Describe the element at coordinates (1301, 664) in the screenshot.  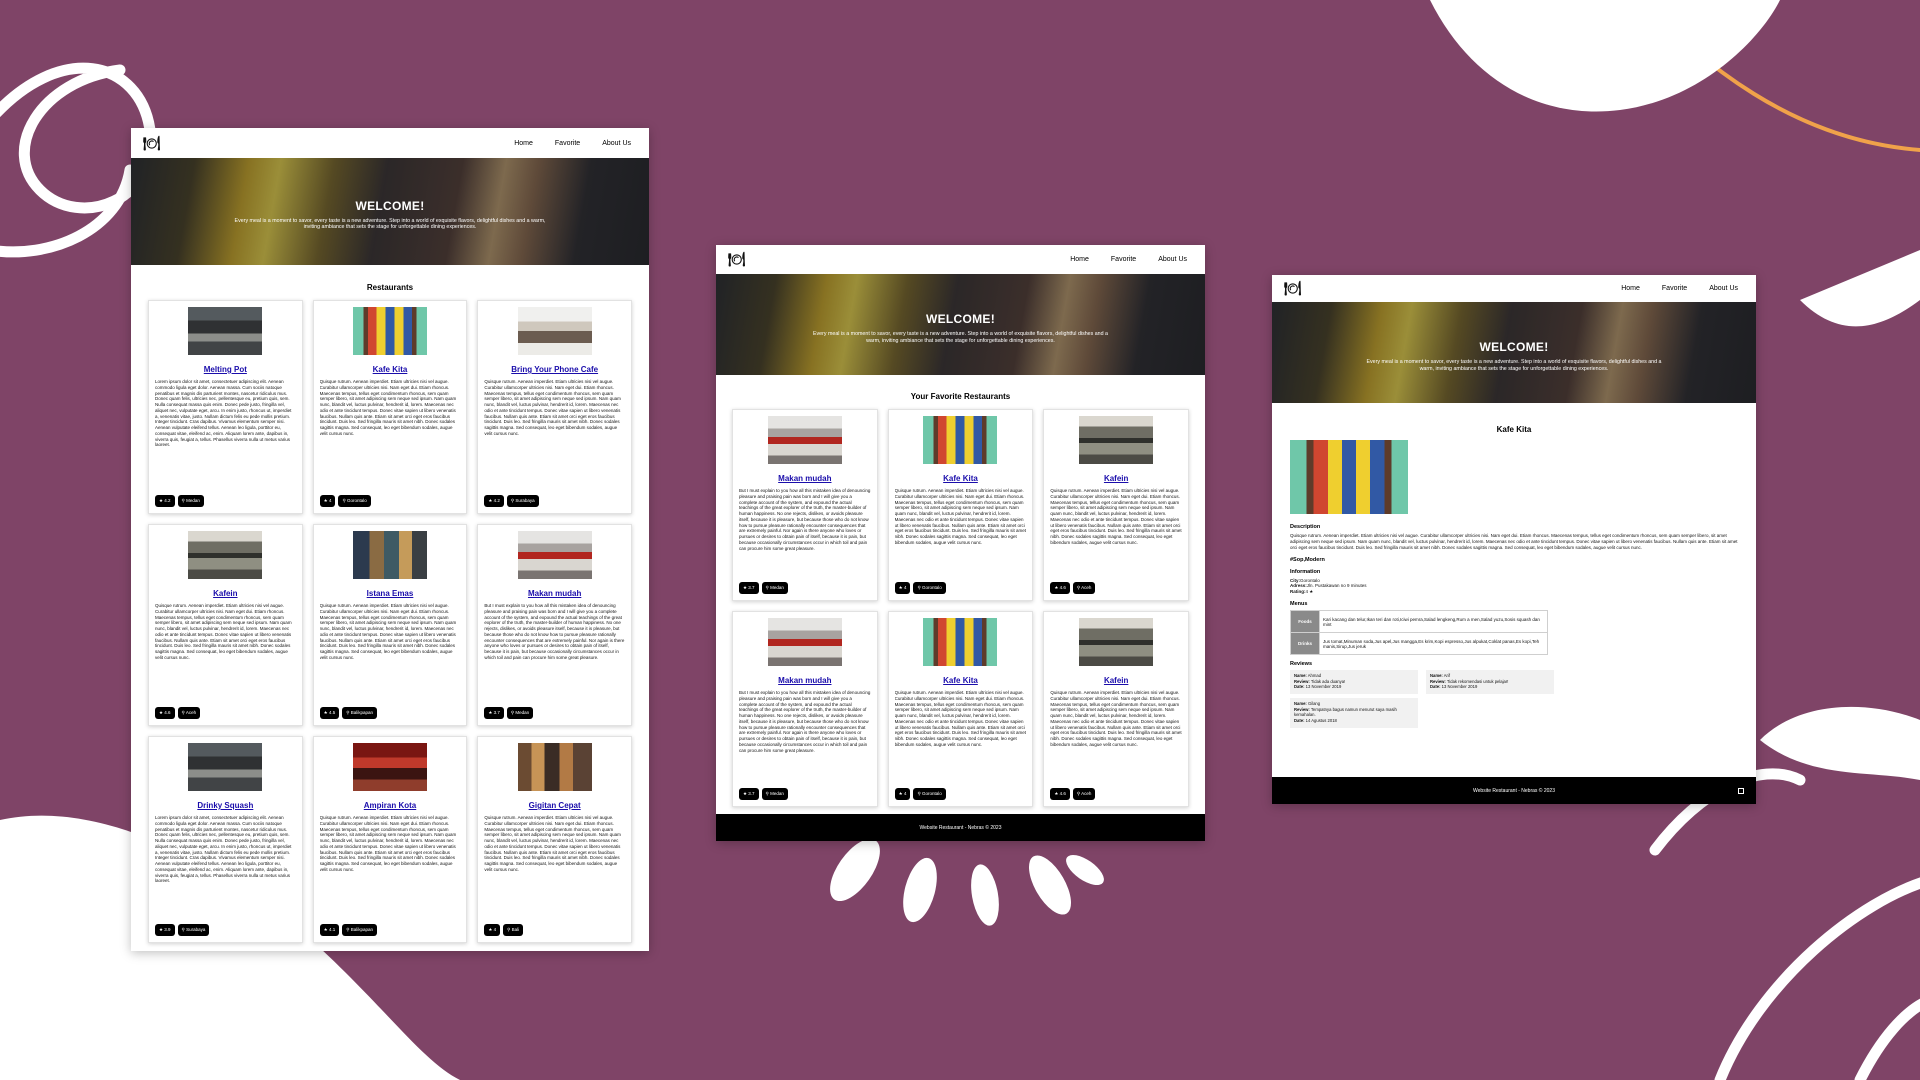
I see `reviews-heading: Reviews` at that location.